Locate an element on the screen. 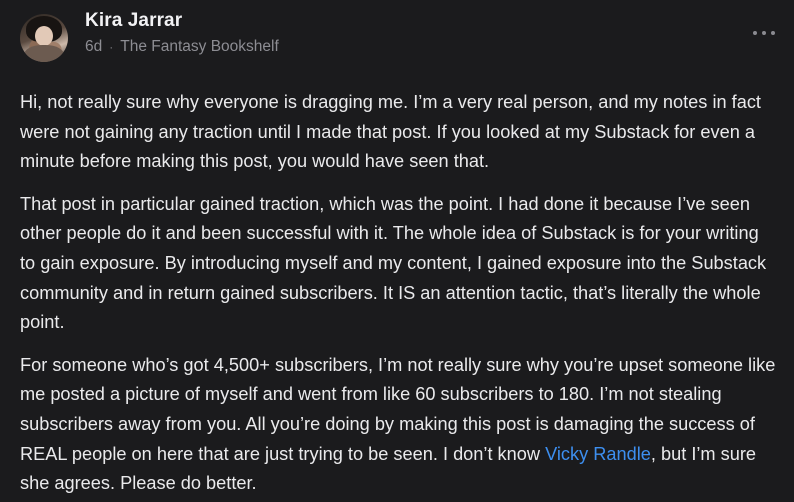  post-meta: 6d · The Fantasy Bookshelf is located at coordinates (182, 47).